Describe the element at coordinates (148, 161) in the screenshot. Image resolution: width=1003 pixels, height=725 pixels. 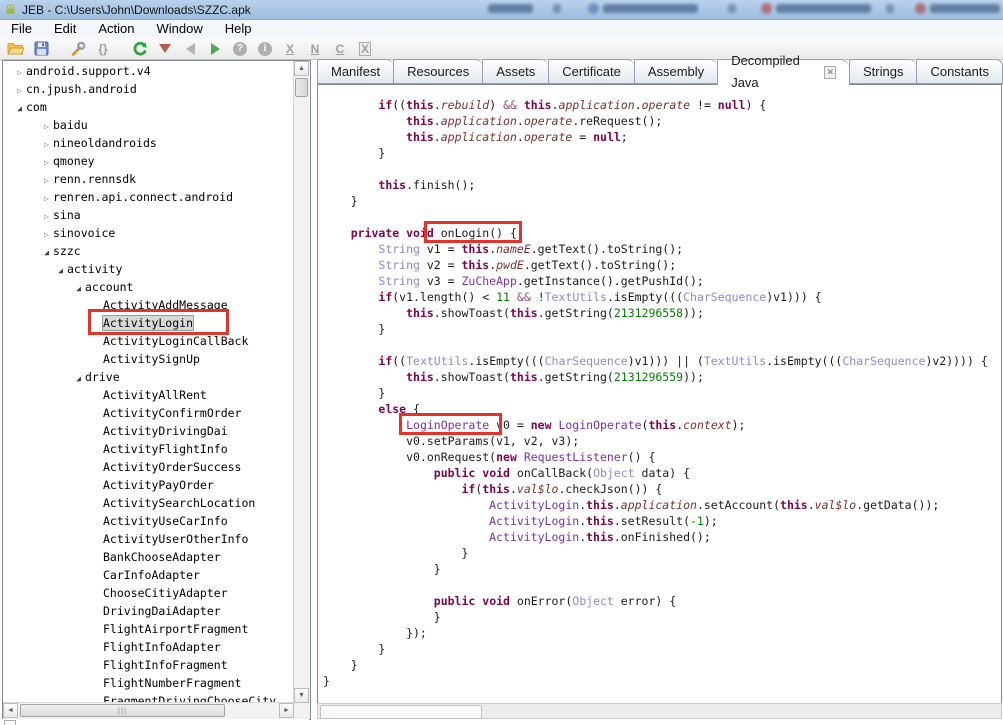
I see `tree-row: ▷ qmoney` at that location.